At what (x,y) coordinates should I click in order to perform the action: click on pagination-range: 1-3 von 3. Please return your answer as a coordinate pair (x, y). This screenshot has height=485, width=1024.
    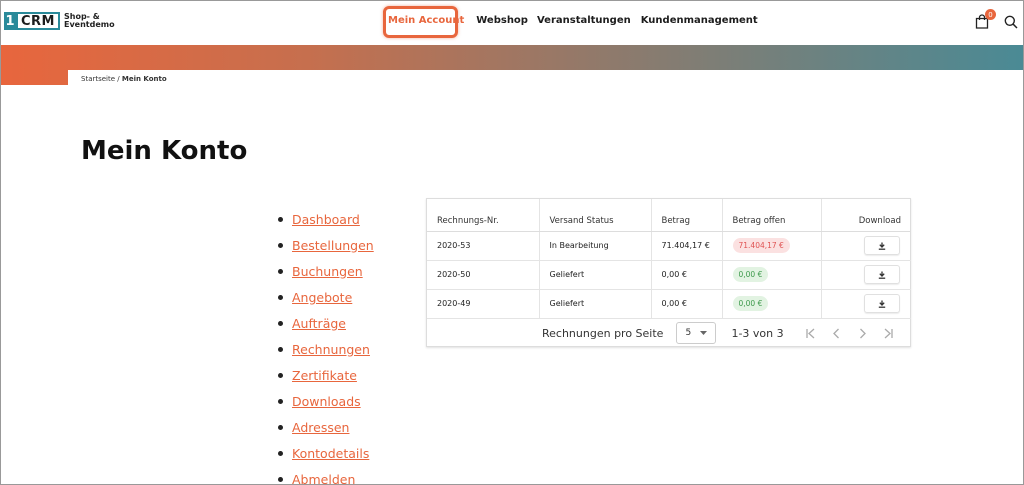
    Looking at the image, I should click on (757, 333).